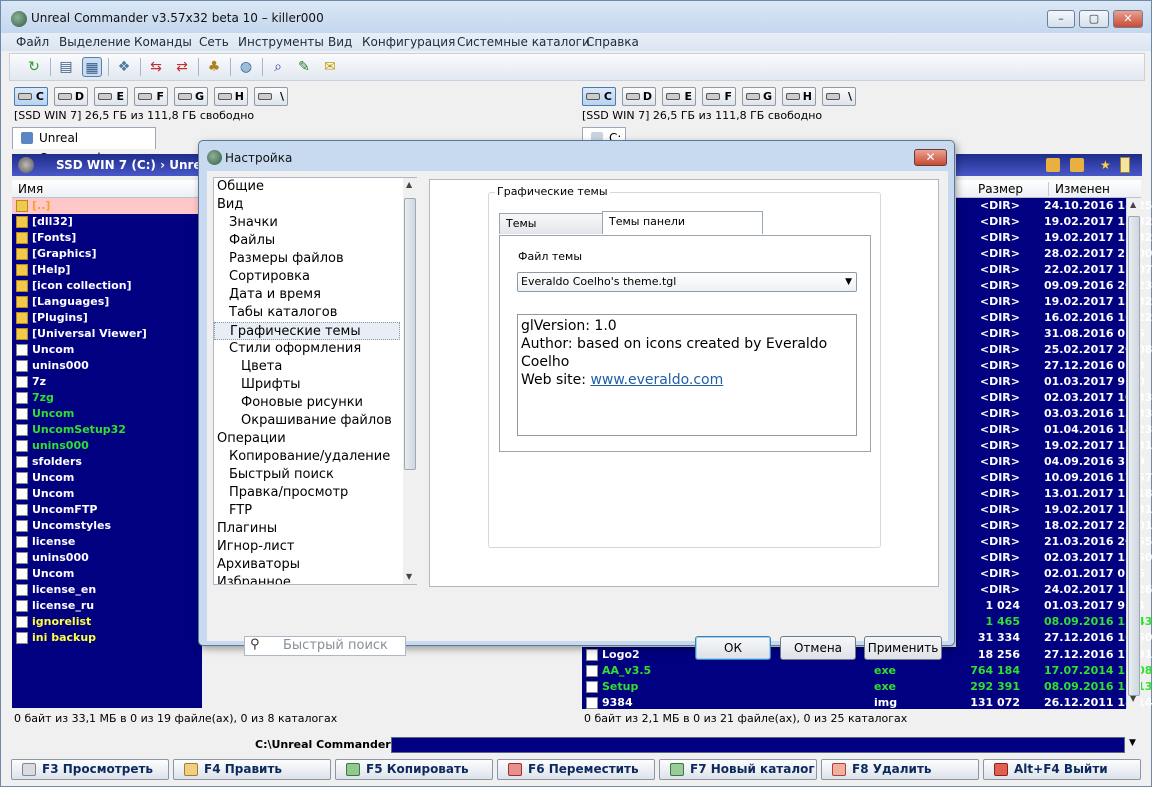  I want to click on name-column-header: Имя, so click(30, 189).